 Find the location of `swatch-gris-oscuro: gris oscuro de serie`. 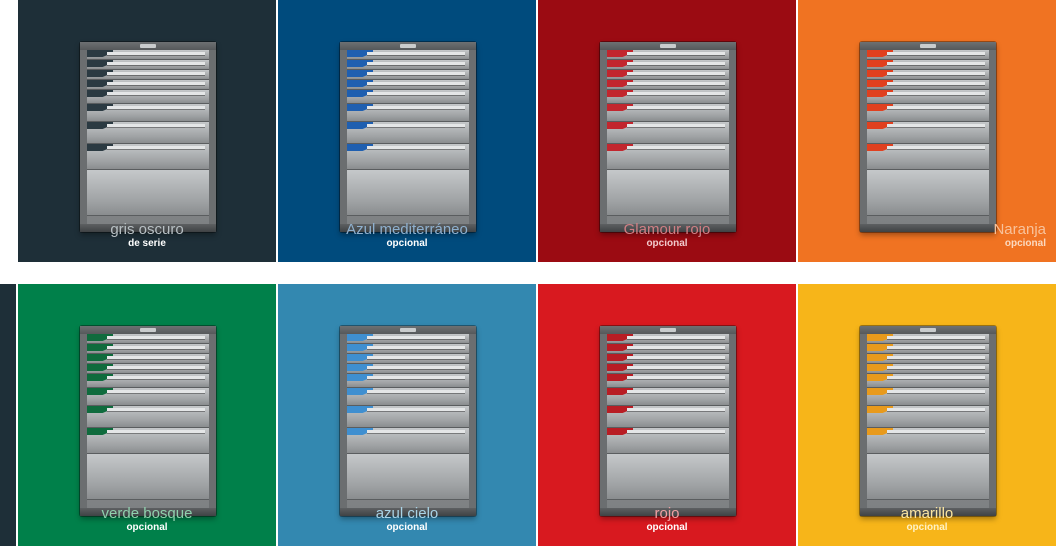

swatch-gris-oscuro: gris oscuro de serie is located at coordinates (147, 131).